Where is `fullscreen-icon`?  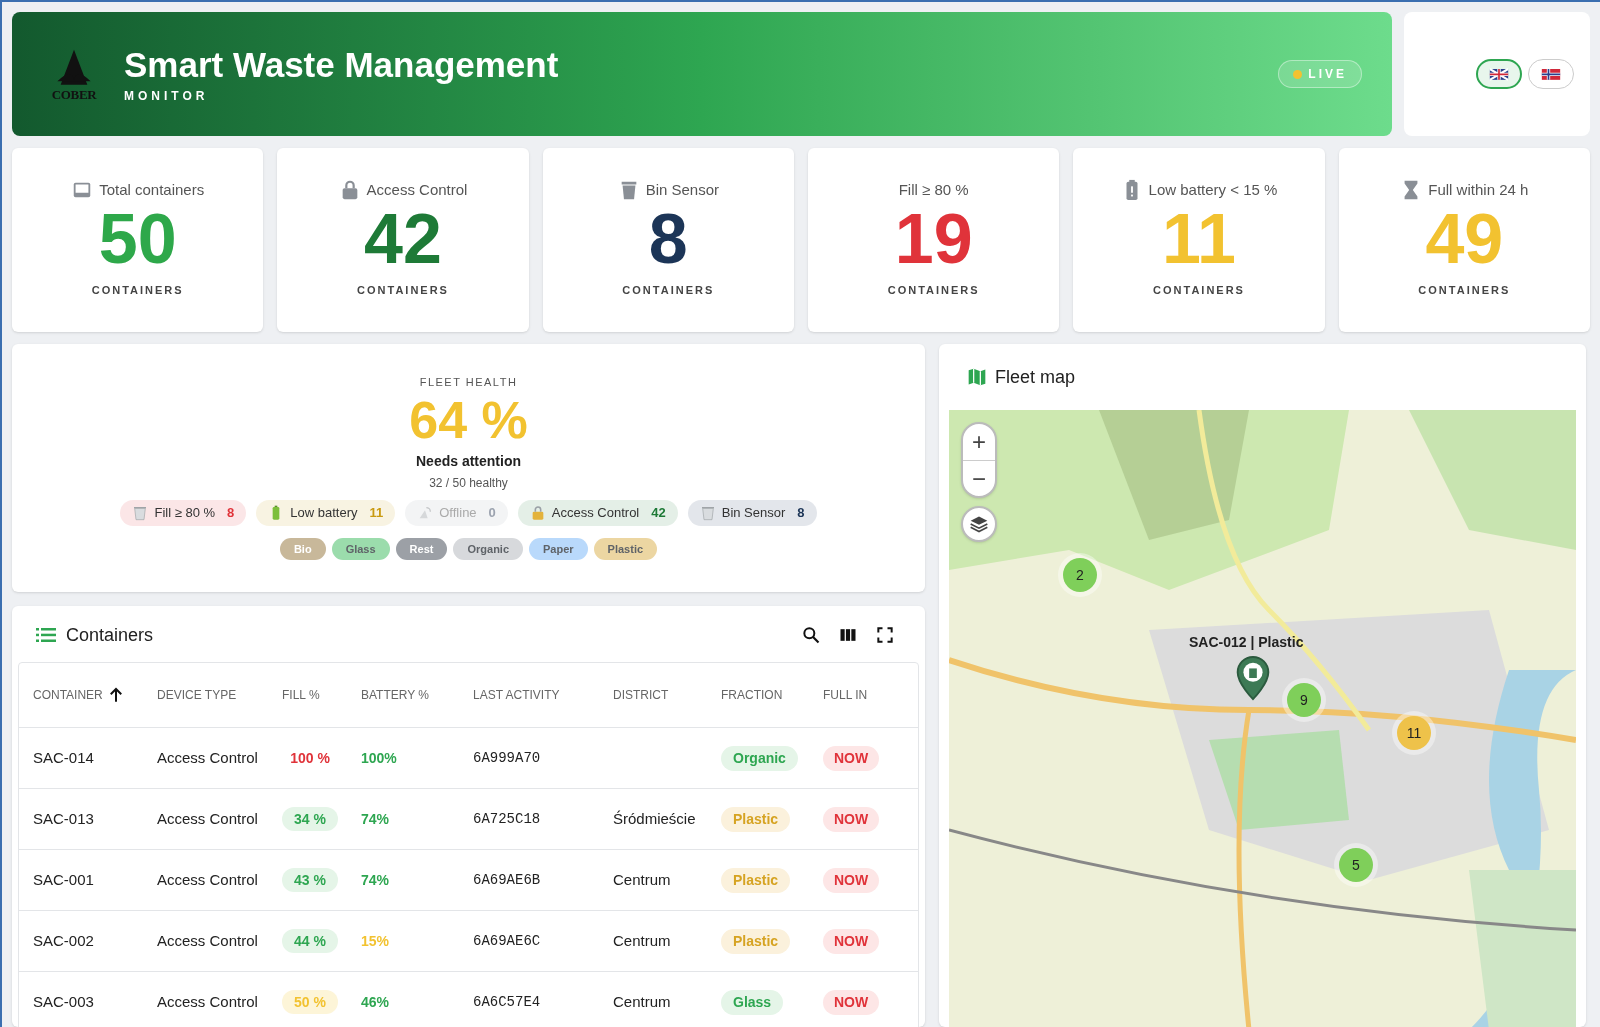
fullscreen-icon is located at coordinates (884, 635).